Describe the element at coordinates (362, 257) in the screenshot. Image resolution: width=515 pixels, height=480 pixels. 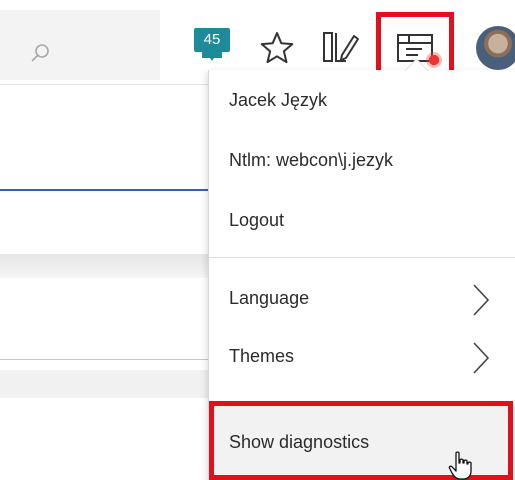
I see `menu-divider` at that location.